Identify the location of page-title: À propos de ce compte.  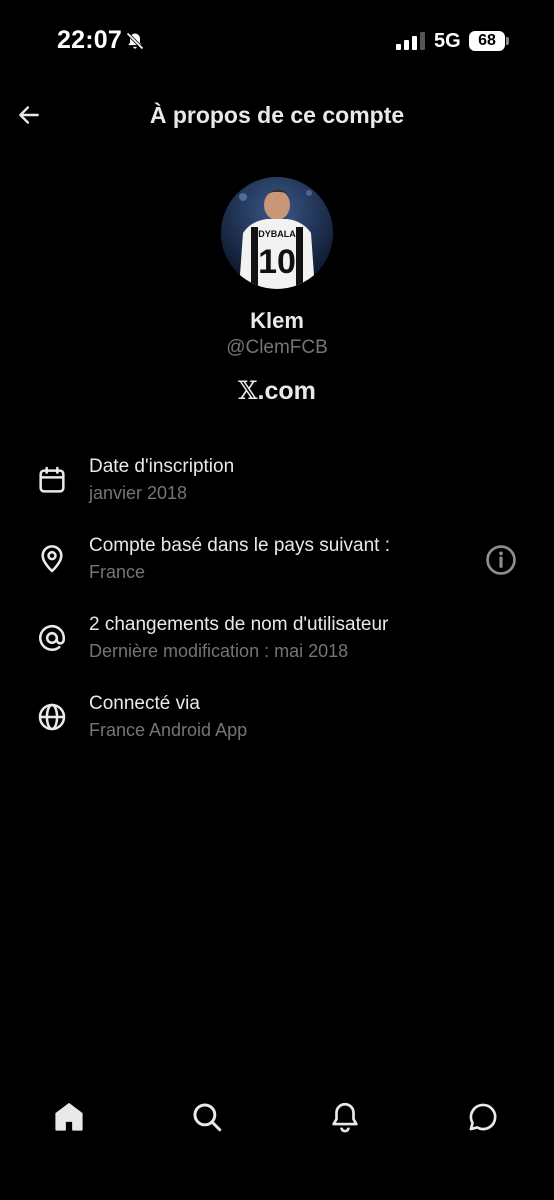
(277, 115).